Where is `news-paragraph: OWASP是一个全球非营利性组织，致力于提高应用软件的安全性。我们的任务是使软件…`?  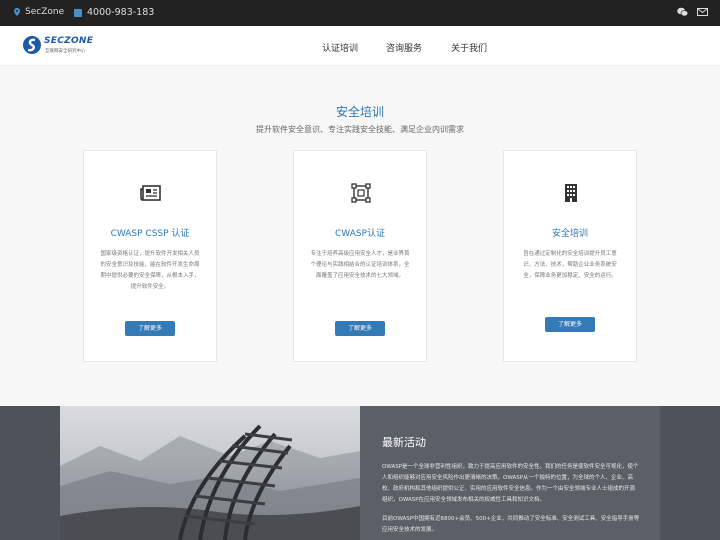 news-paragraph: OWASP是一个全球非营利性组织，致力于提高应用软件的安全性。我们的任务是使软件… is located at coordinates (510, 483).